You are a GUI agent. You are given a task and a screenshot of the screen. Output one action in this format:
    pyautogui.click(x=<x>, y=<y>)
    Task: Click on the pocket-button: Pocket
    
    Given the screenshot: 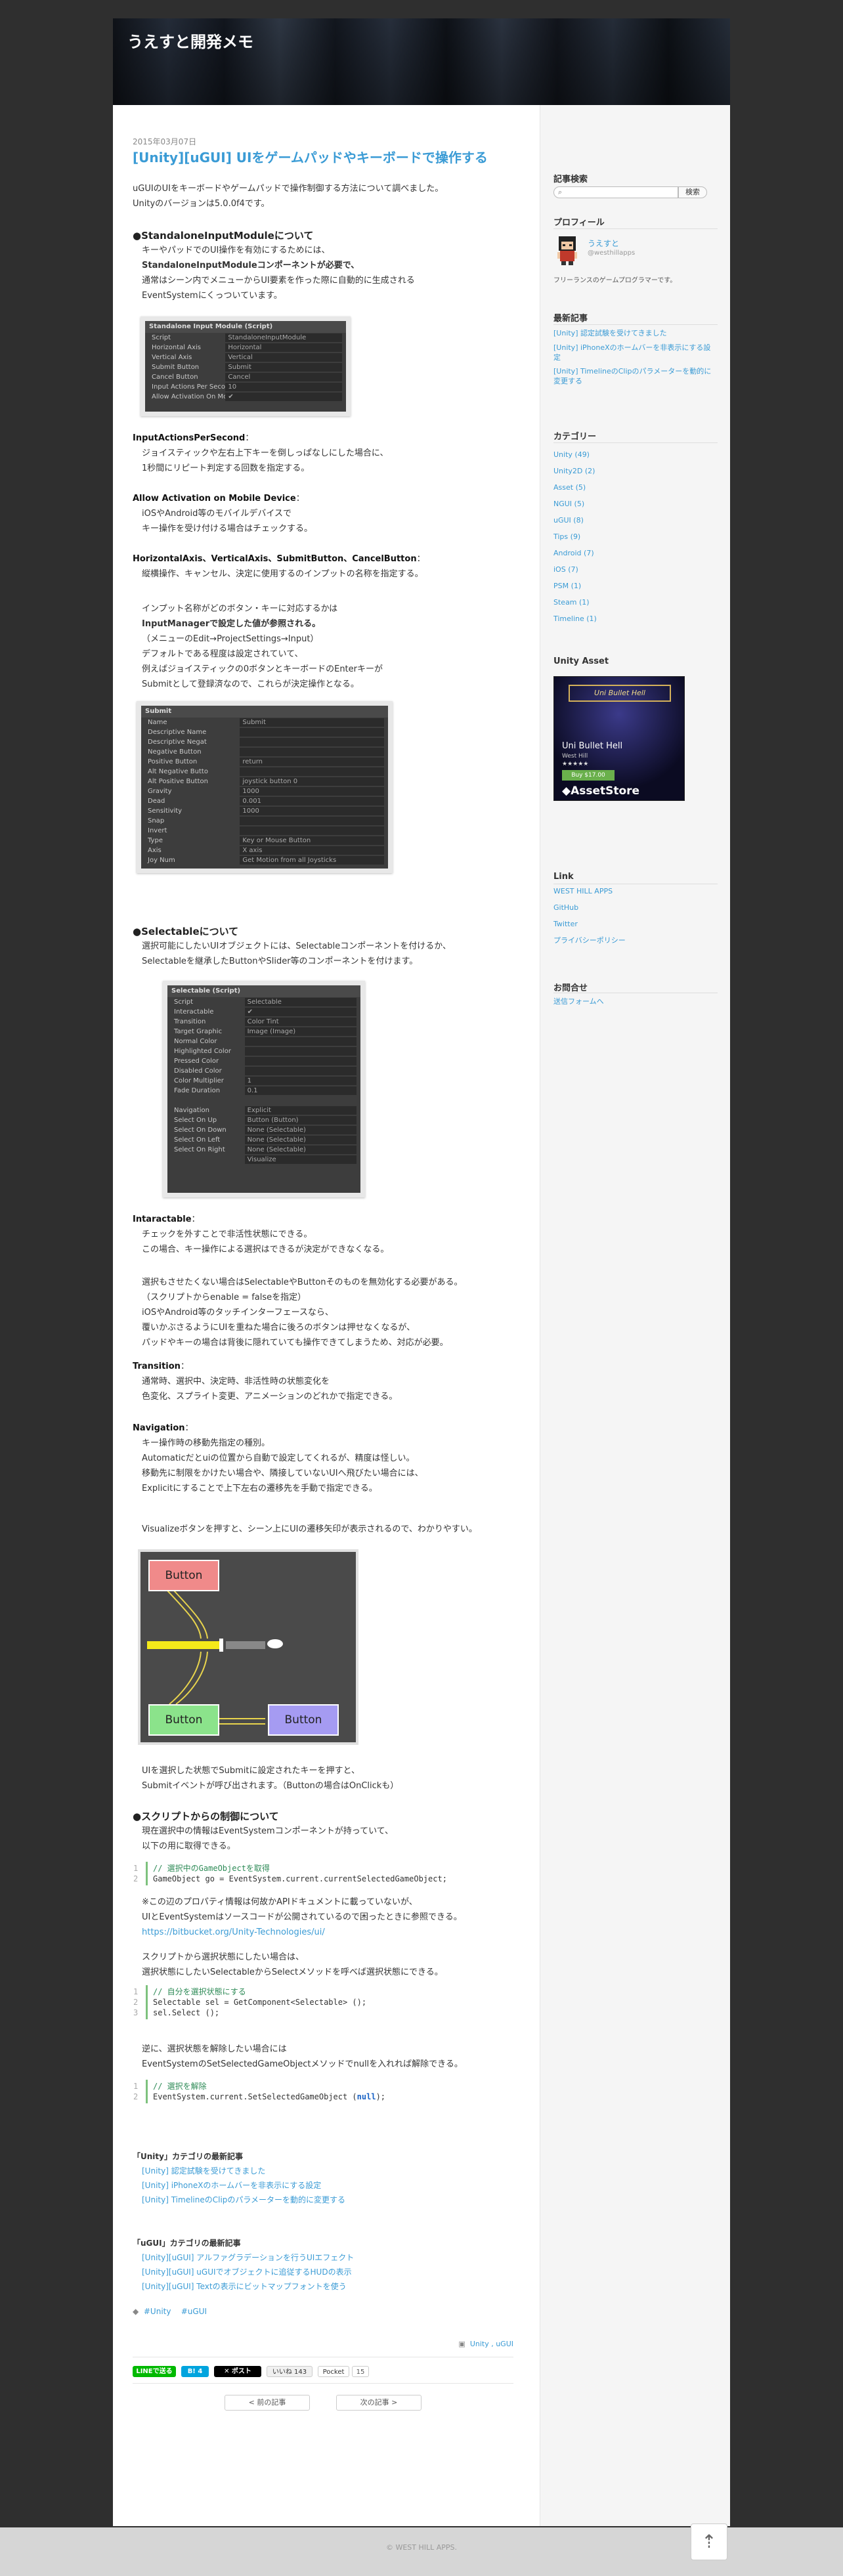 What is the action you would take?
    pyautogui.click(x=333, y=2371)
    